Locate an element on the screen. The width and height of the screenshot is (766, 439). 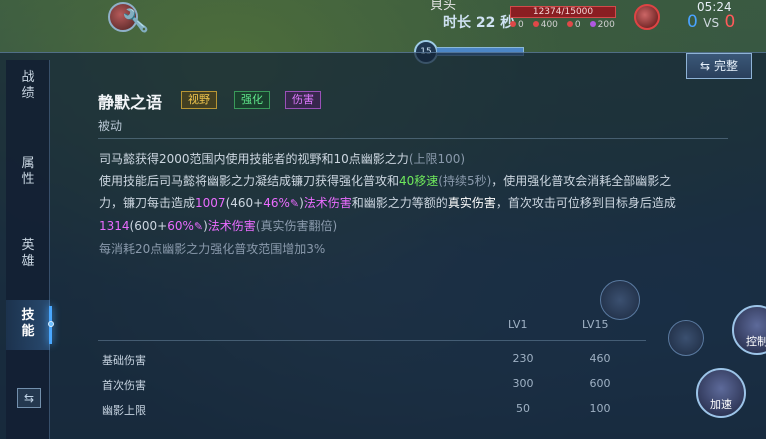
wrench-icon: 🔧 is located at coordinates (136, 22).